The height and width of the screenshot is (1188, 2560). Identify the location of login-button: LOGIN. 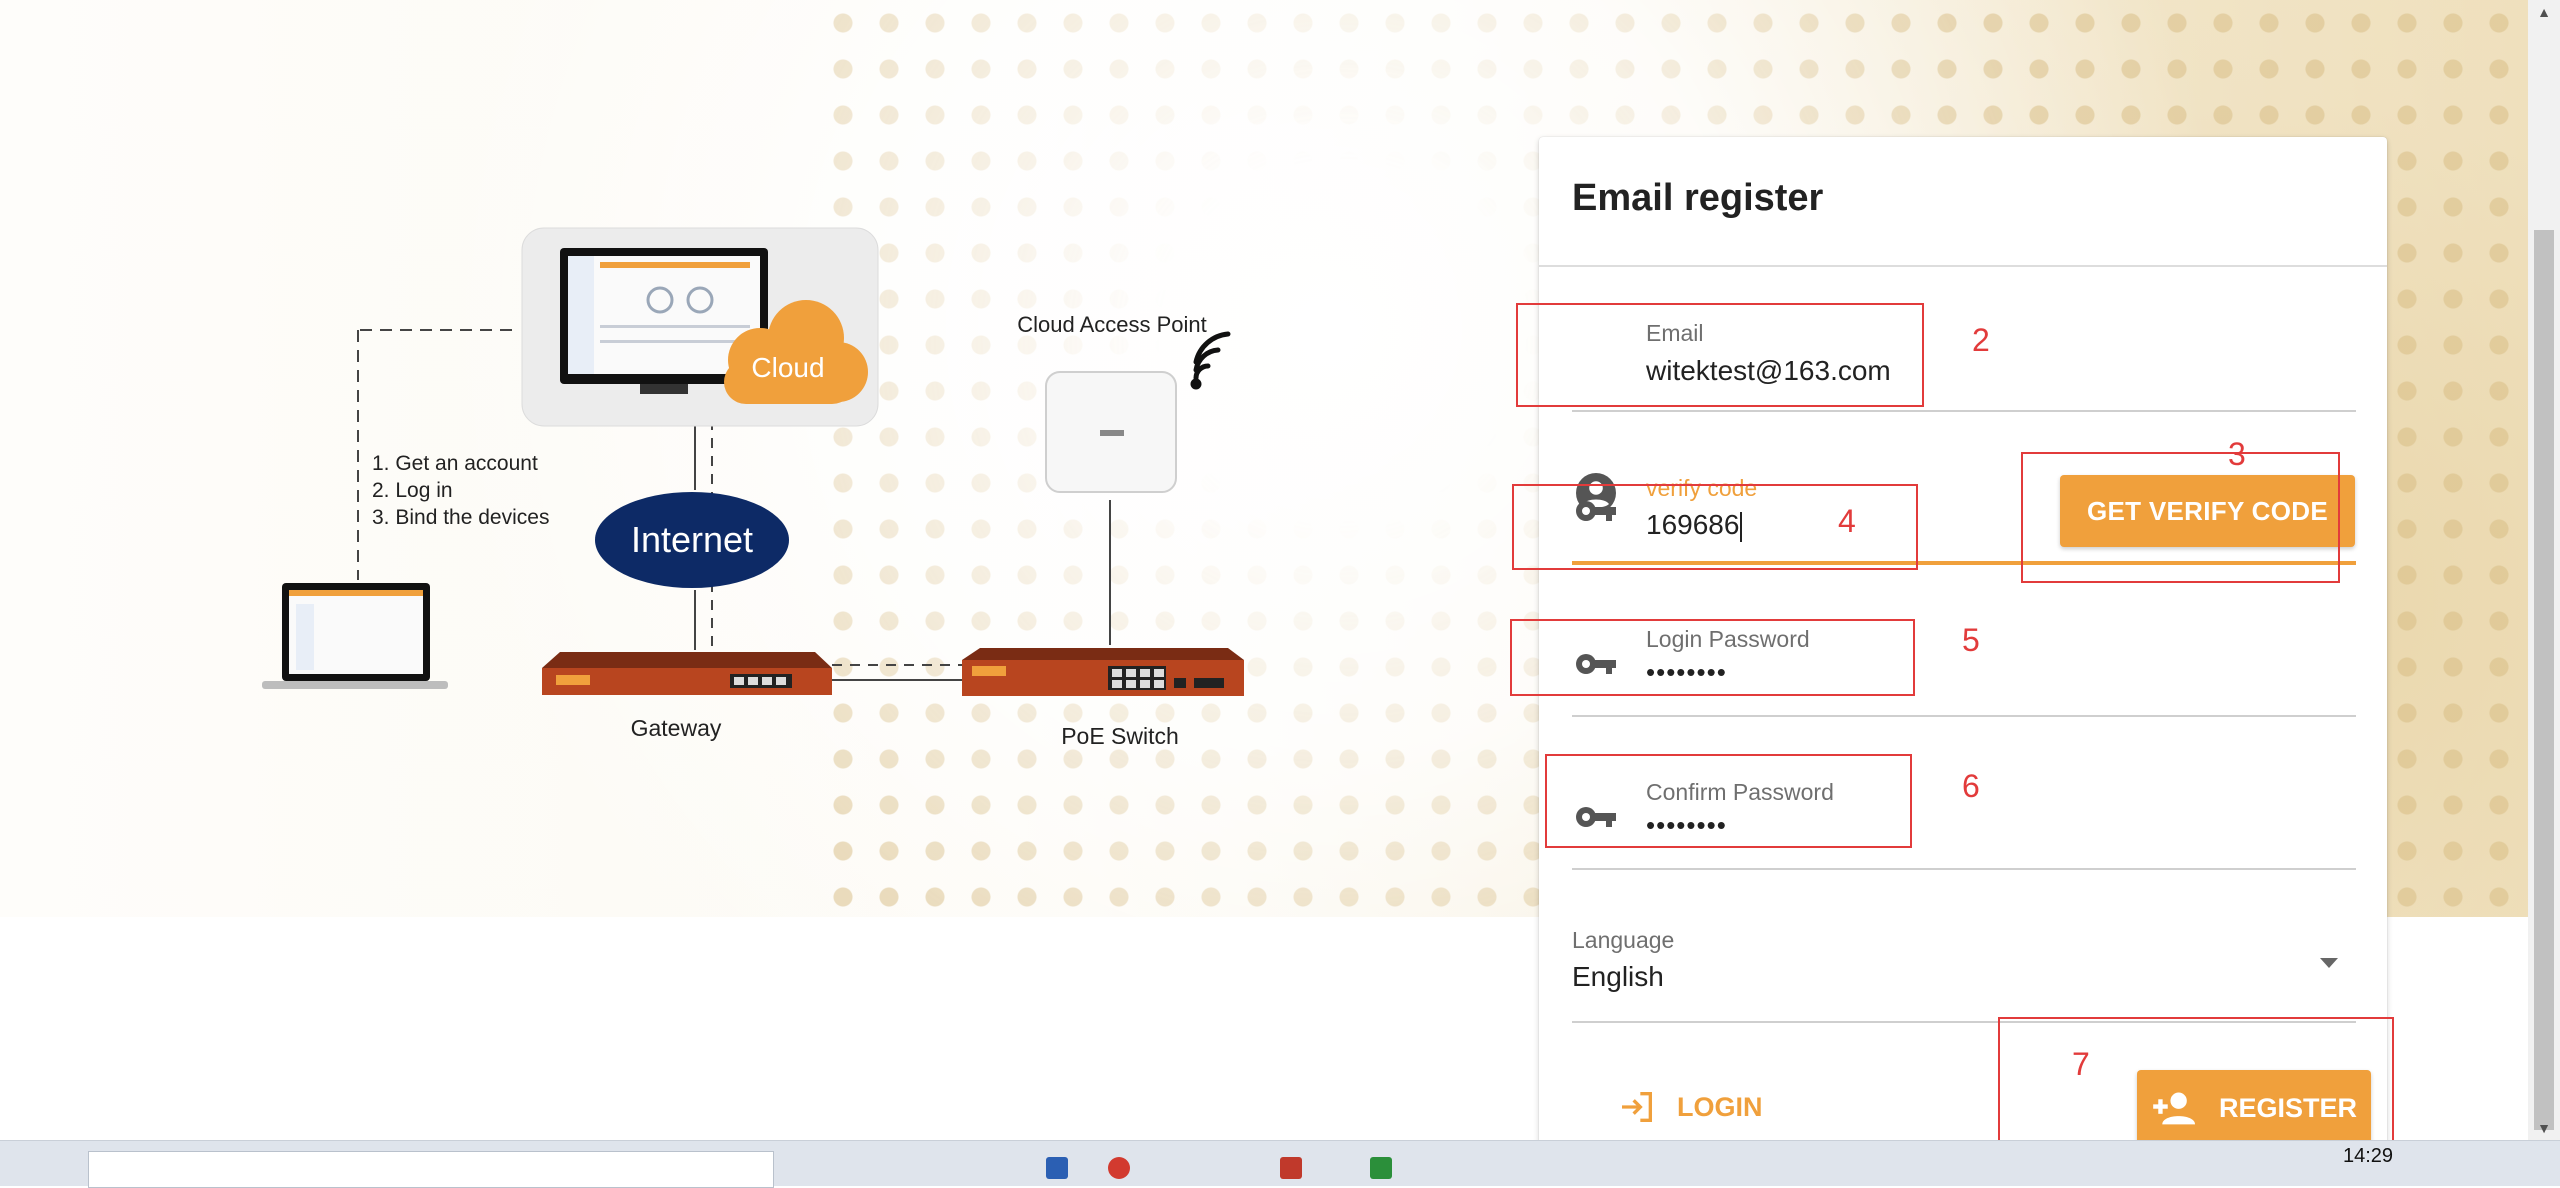
(1689, 1107).